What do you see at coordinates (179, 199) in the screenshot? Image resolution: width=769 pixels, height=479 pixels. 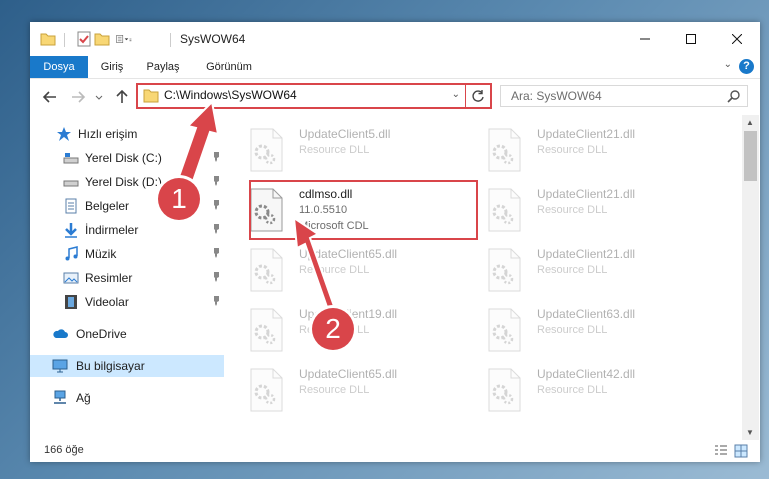 I see `step-callout-1: 1` at bounding box center [179, 199].